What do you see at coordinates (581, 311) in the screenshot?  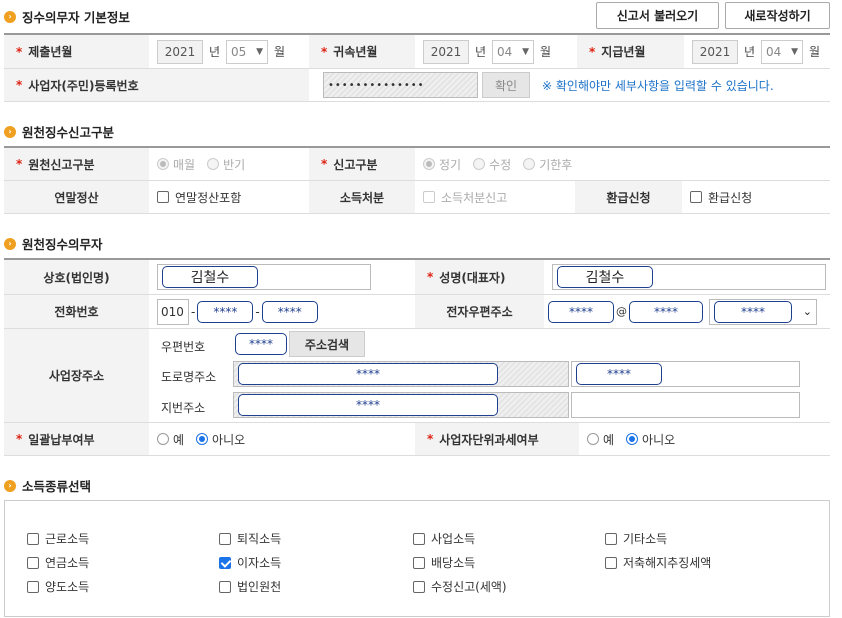 I see `email-user-input: ****` at bounding box center [581, 311].